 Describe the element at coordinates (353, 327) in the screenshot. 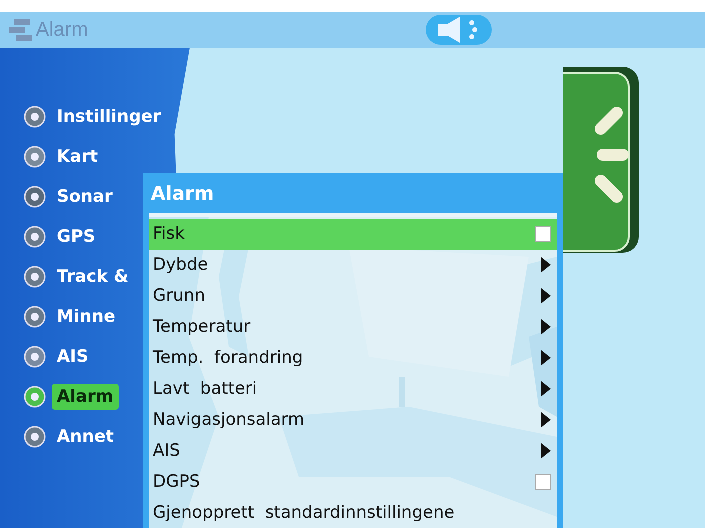

I see `menu-row: Temperatur` at that location.